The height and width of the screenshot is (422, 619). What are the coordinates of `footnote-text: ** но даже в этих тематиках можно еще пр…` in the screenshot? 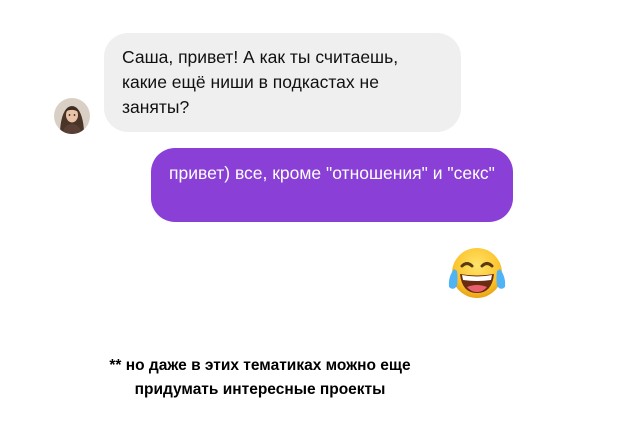 It's located at (260, 378).